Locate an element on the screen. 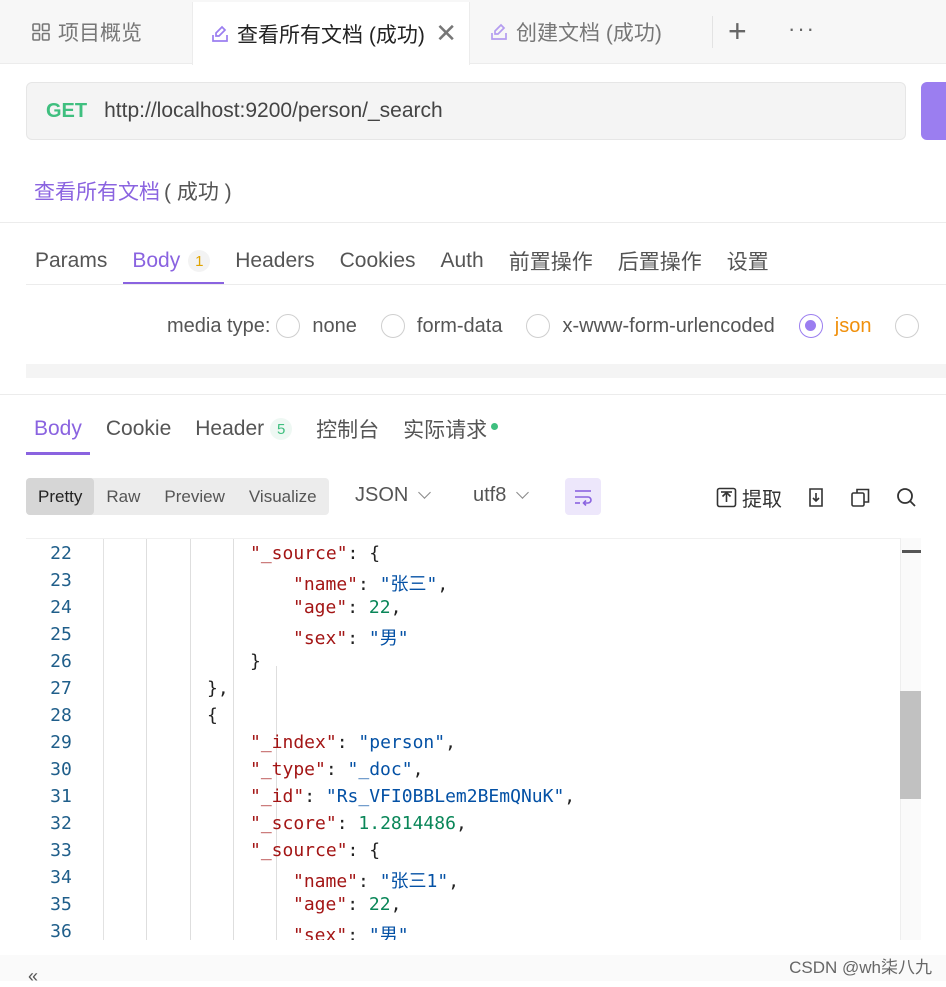  url-input: http://localhost:9200/person/_search is located at coordinates (273, 111).